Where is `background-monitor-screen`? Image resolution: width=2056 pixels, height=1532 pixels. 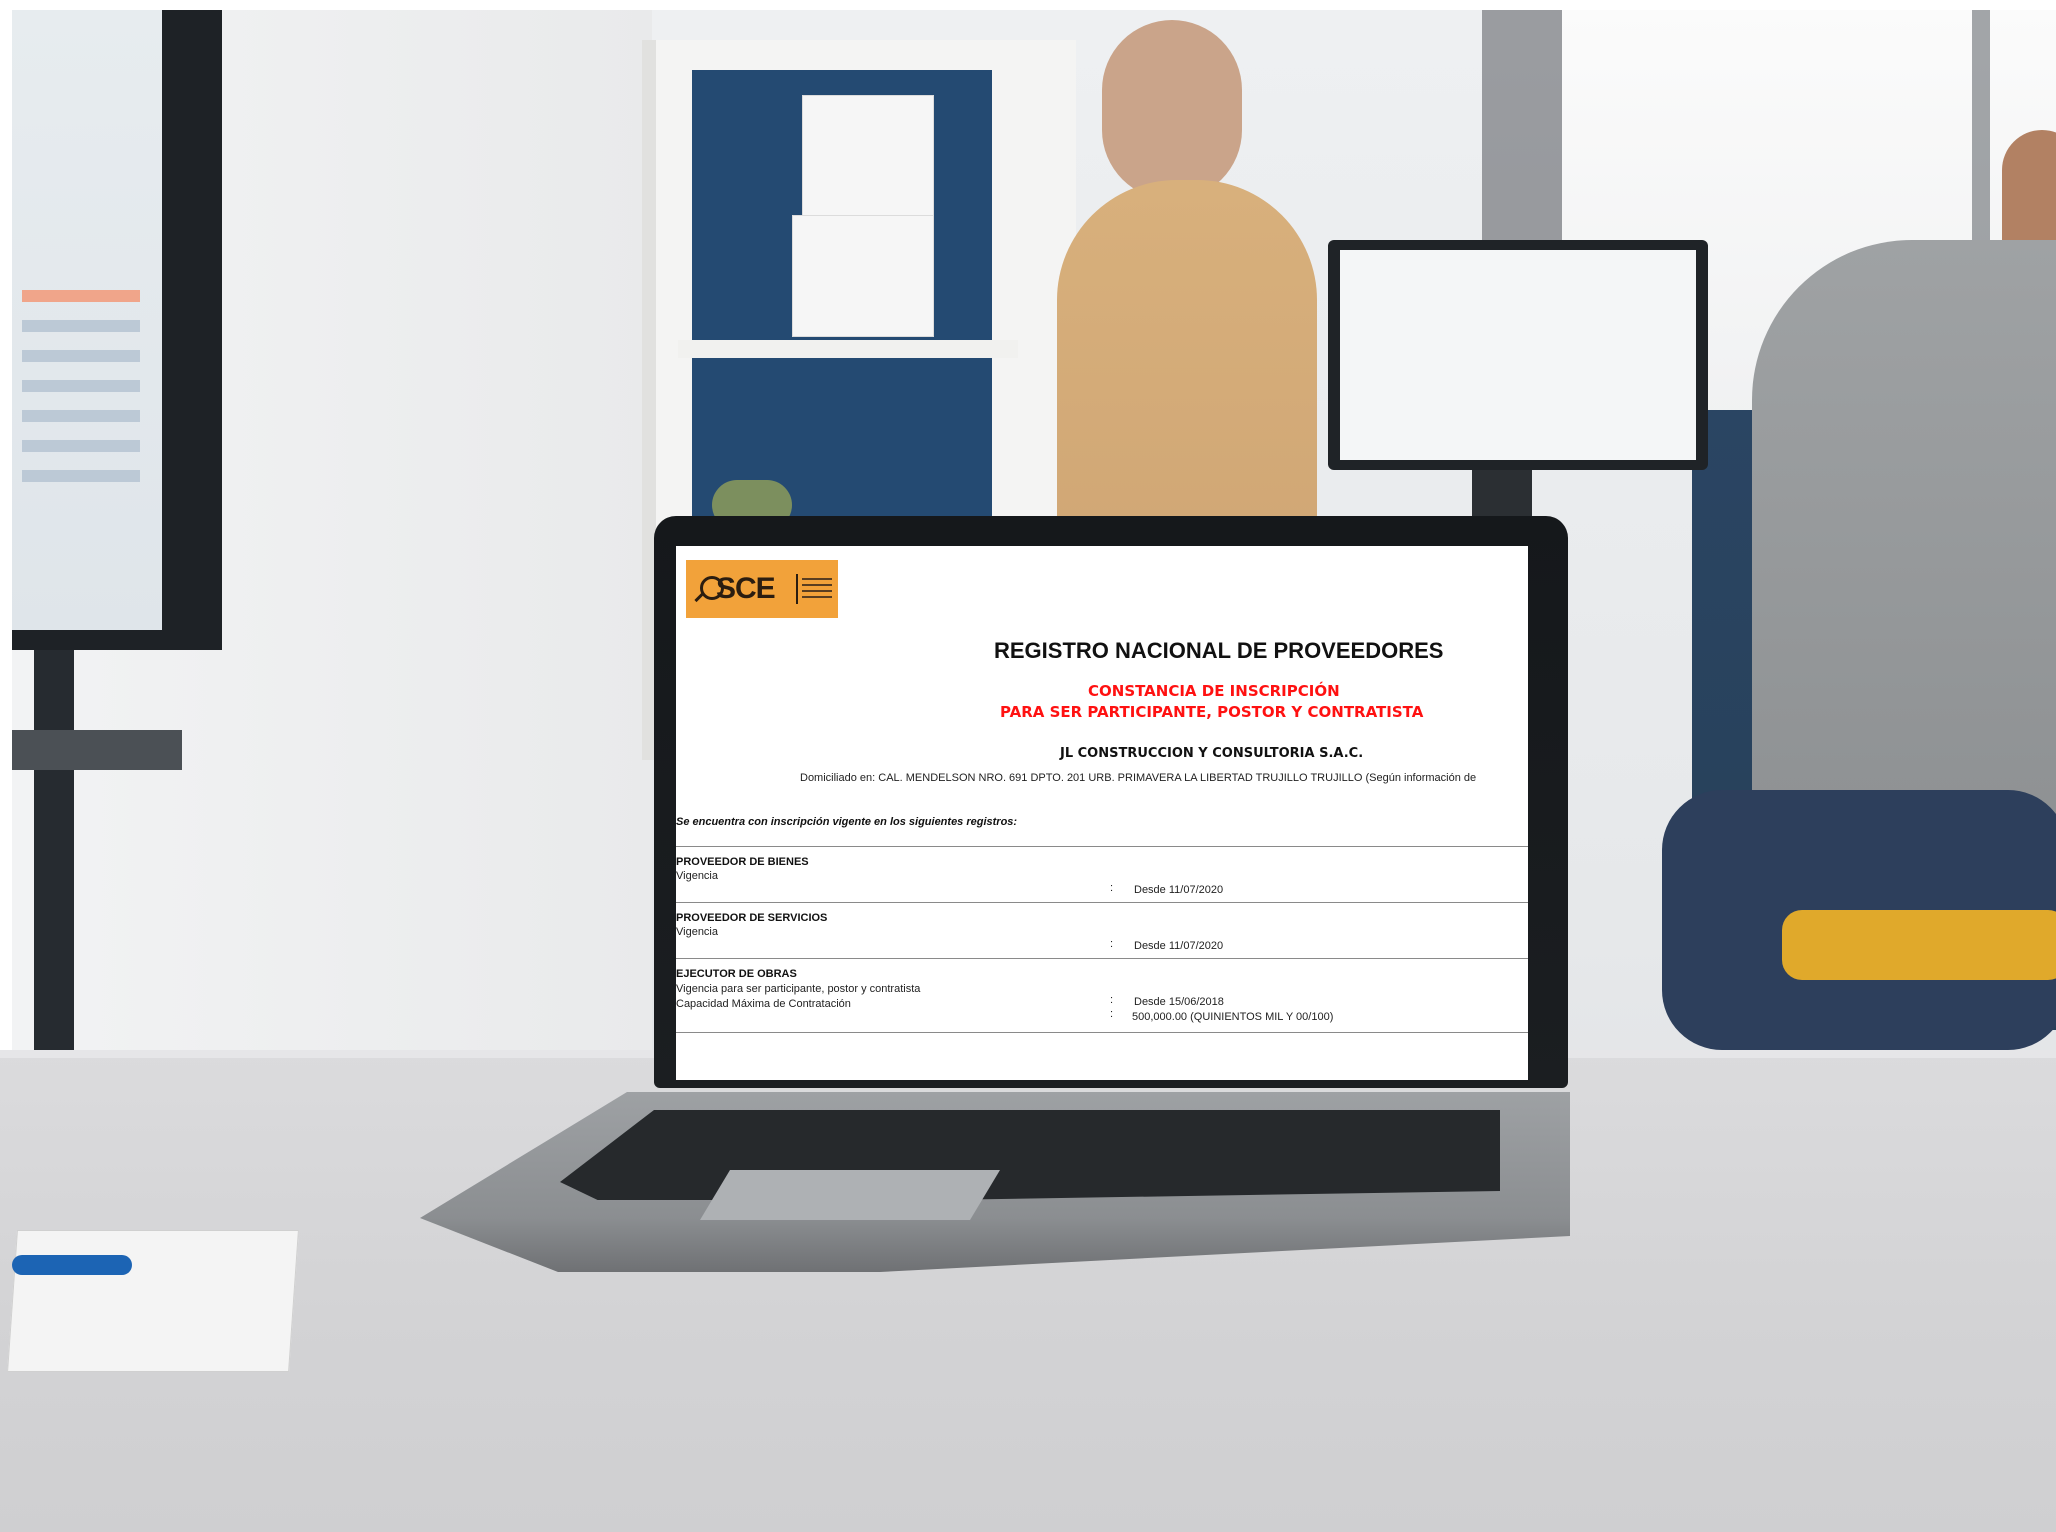
background-monitor-screen is located at coordinates (1518, 355).